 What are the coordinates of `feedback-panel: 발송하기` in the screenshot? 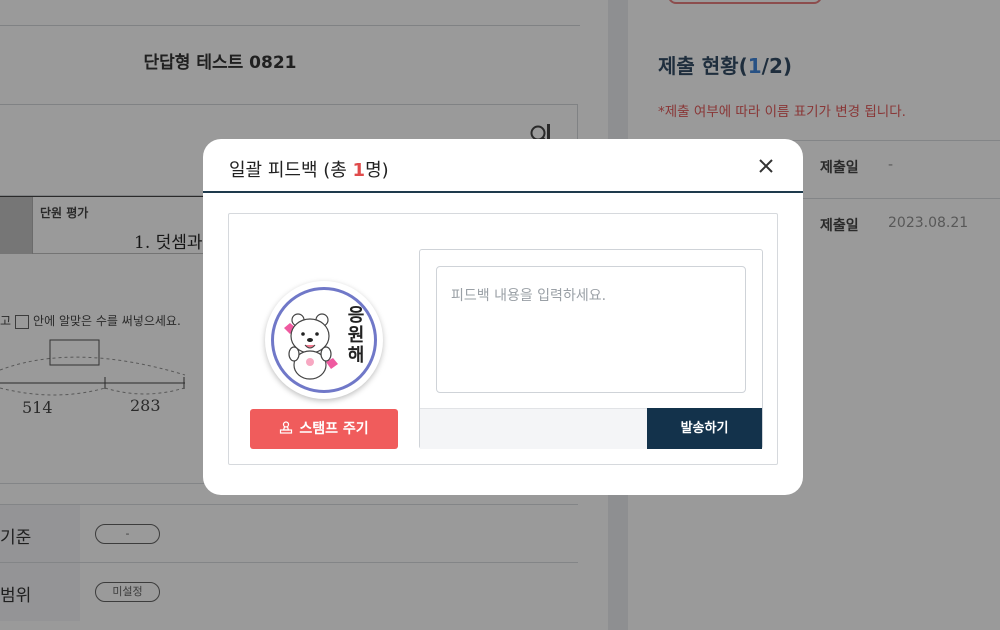 It's located at (591, 349).